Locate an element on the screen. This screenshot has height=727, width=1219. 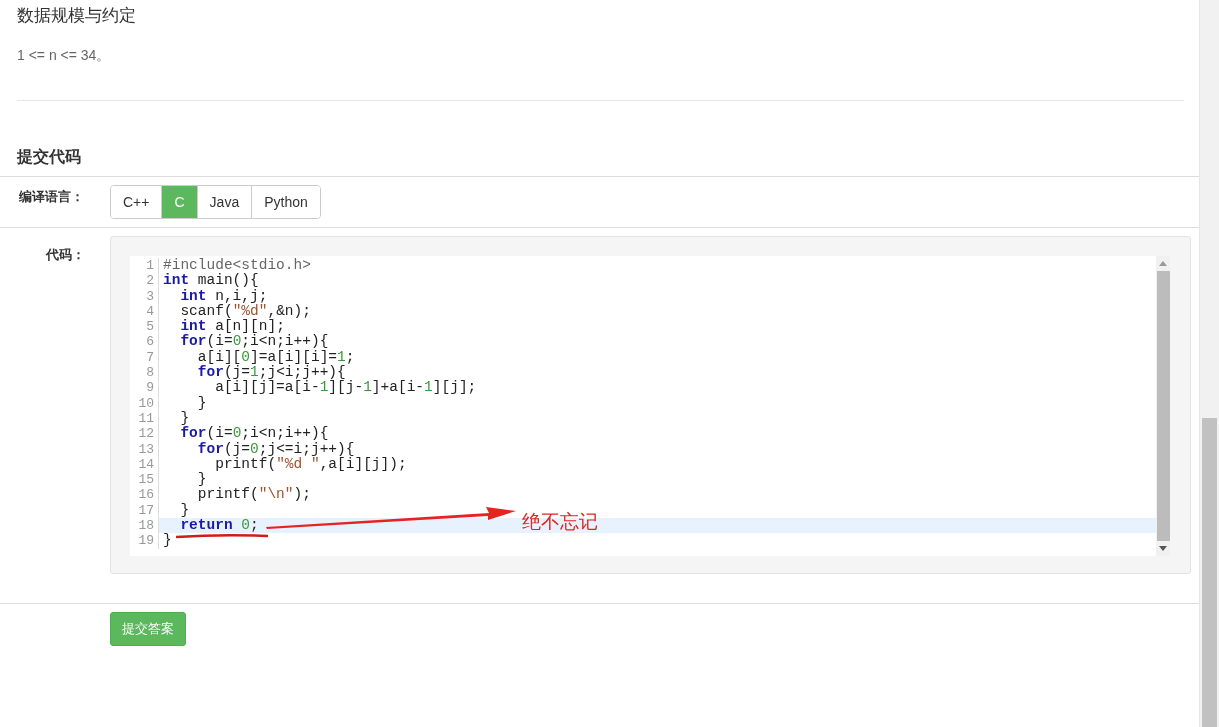
language-button: Python is located at coordinates (285, 202).